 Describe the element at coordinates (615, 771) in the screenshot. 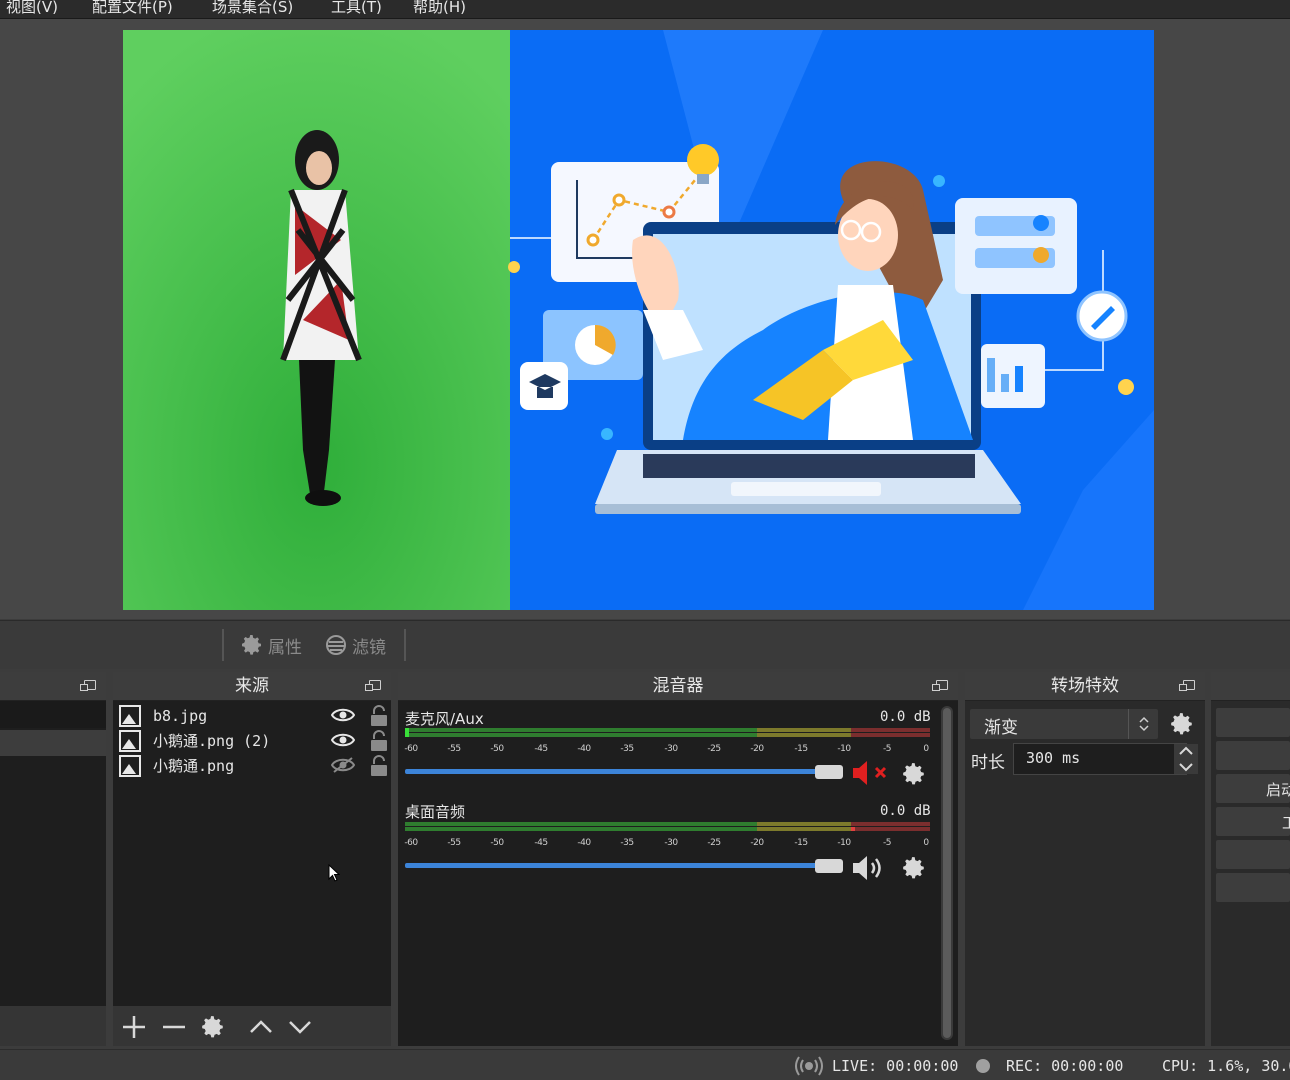

I see `mic-volume-slider` at that location.